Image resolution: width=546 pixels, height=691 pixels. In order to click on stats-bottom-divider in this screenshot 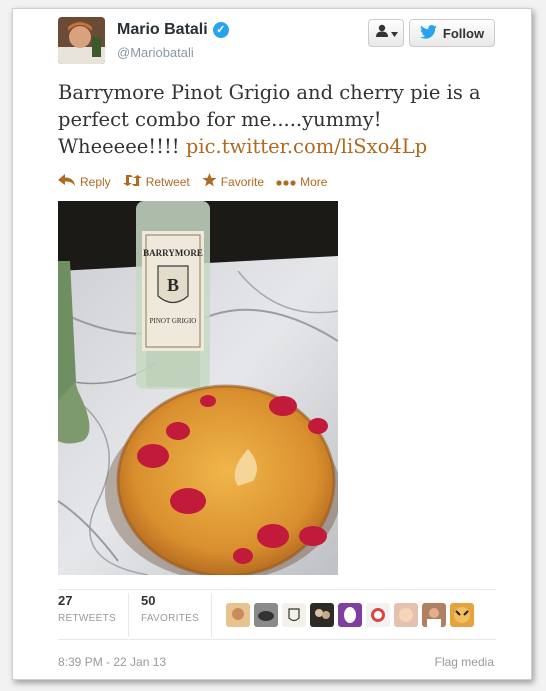, I will do `click(277, 639)`.